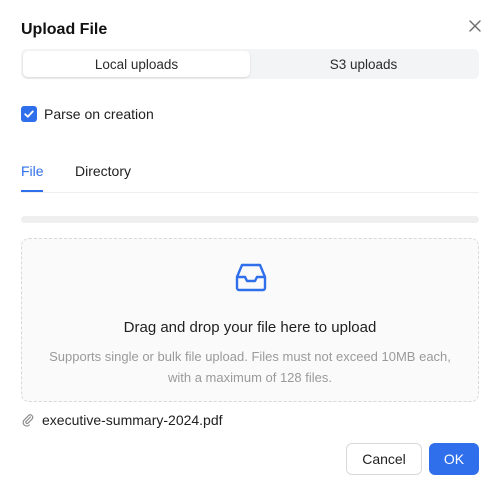 This screenshot has height=490, width=500. I want to click on upload-source-switch: Local uploads S3 uploads, so click(250, 64).